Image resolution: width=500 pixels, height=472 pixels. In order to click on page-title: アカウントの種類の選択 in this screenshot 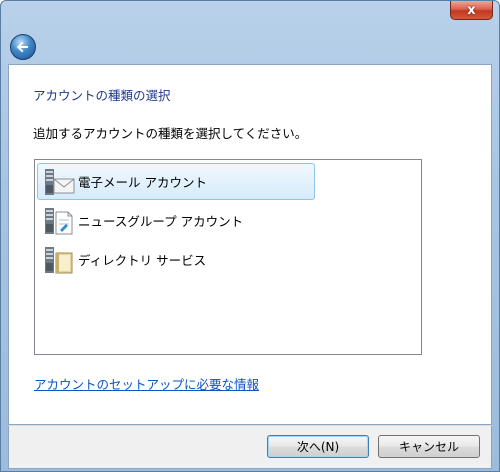, I will do `click(102, 95)`.